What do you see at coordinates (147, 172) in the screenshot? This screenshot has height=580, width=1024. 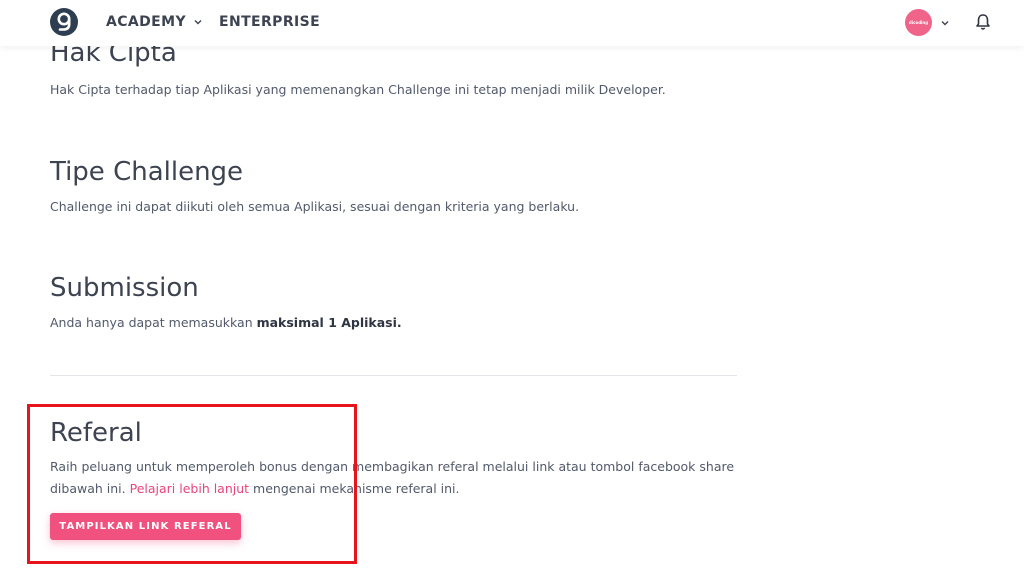 I see `section-title-tipe-challenge: Tipe Challenge` at bounding box center [147, 172].